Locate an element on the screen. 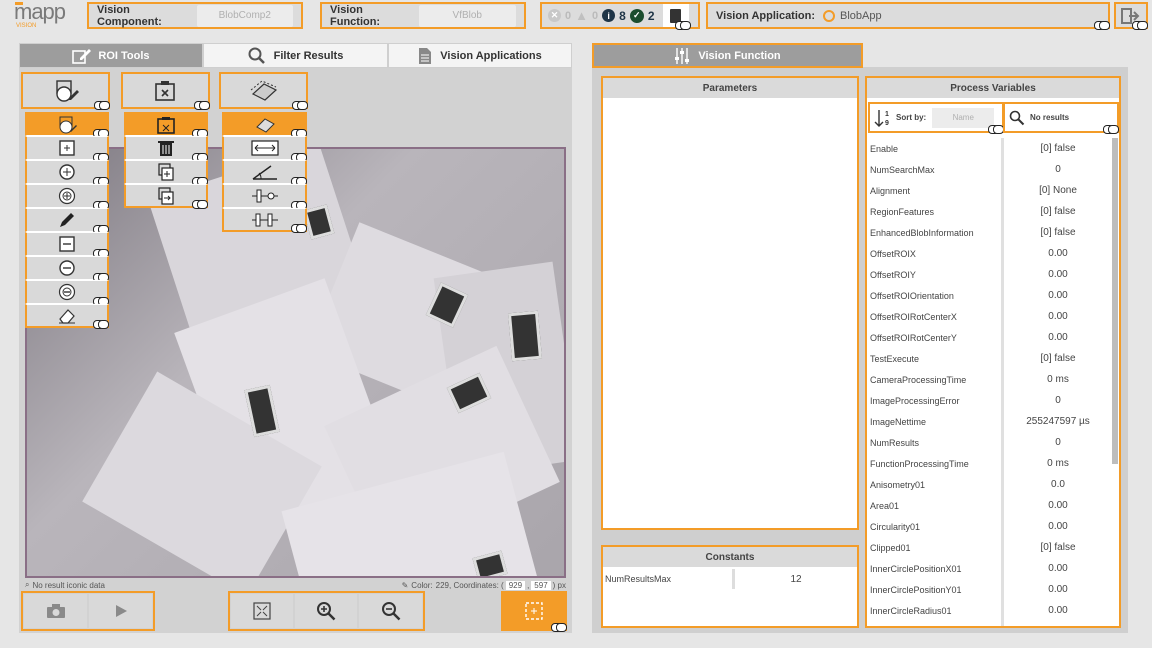  zoom-in-button is located at coordinates (326, 611).